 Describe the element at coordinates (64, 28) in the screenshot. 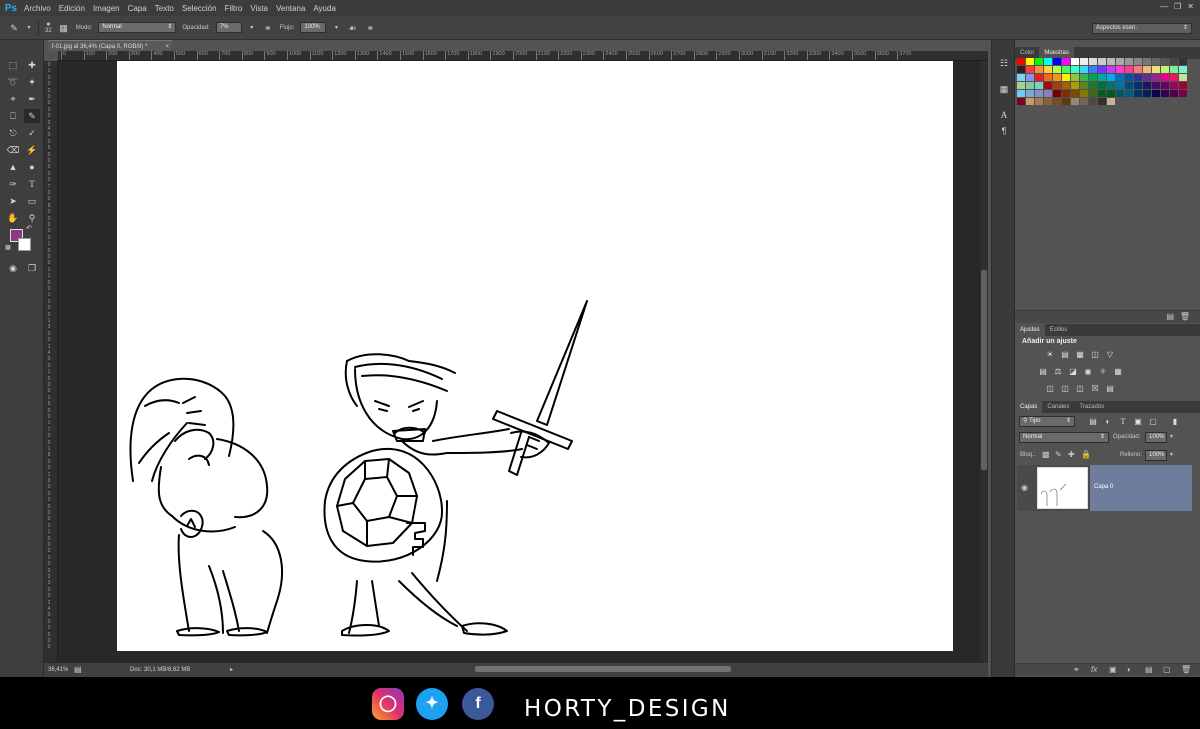

I see `brush-panel-icon: ▦` at that location.